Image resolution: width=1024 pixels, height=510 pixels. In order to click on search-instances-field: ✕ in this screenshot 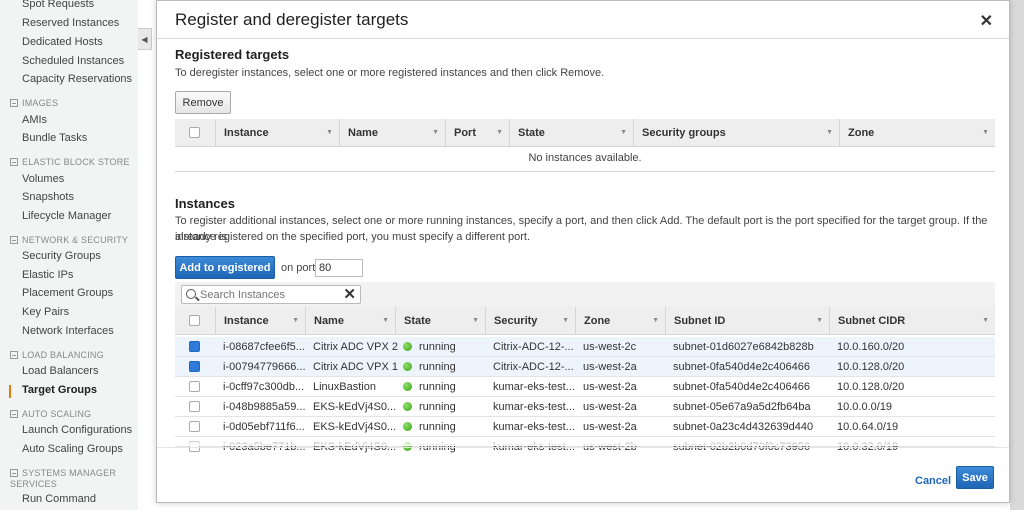, I will do `click(271, 294)`.